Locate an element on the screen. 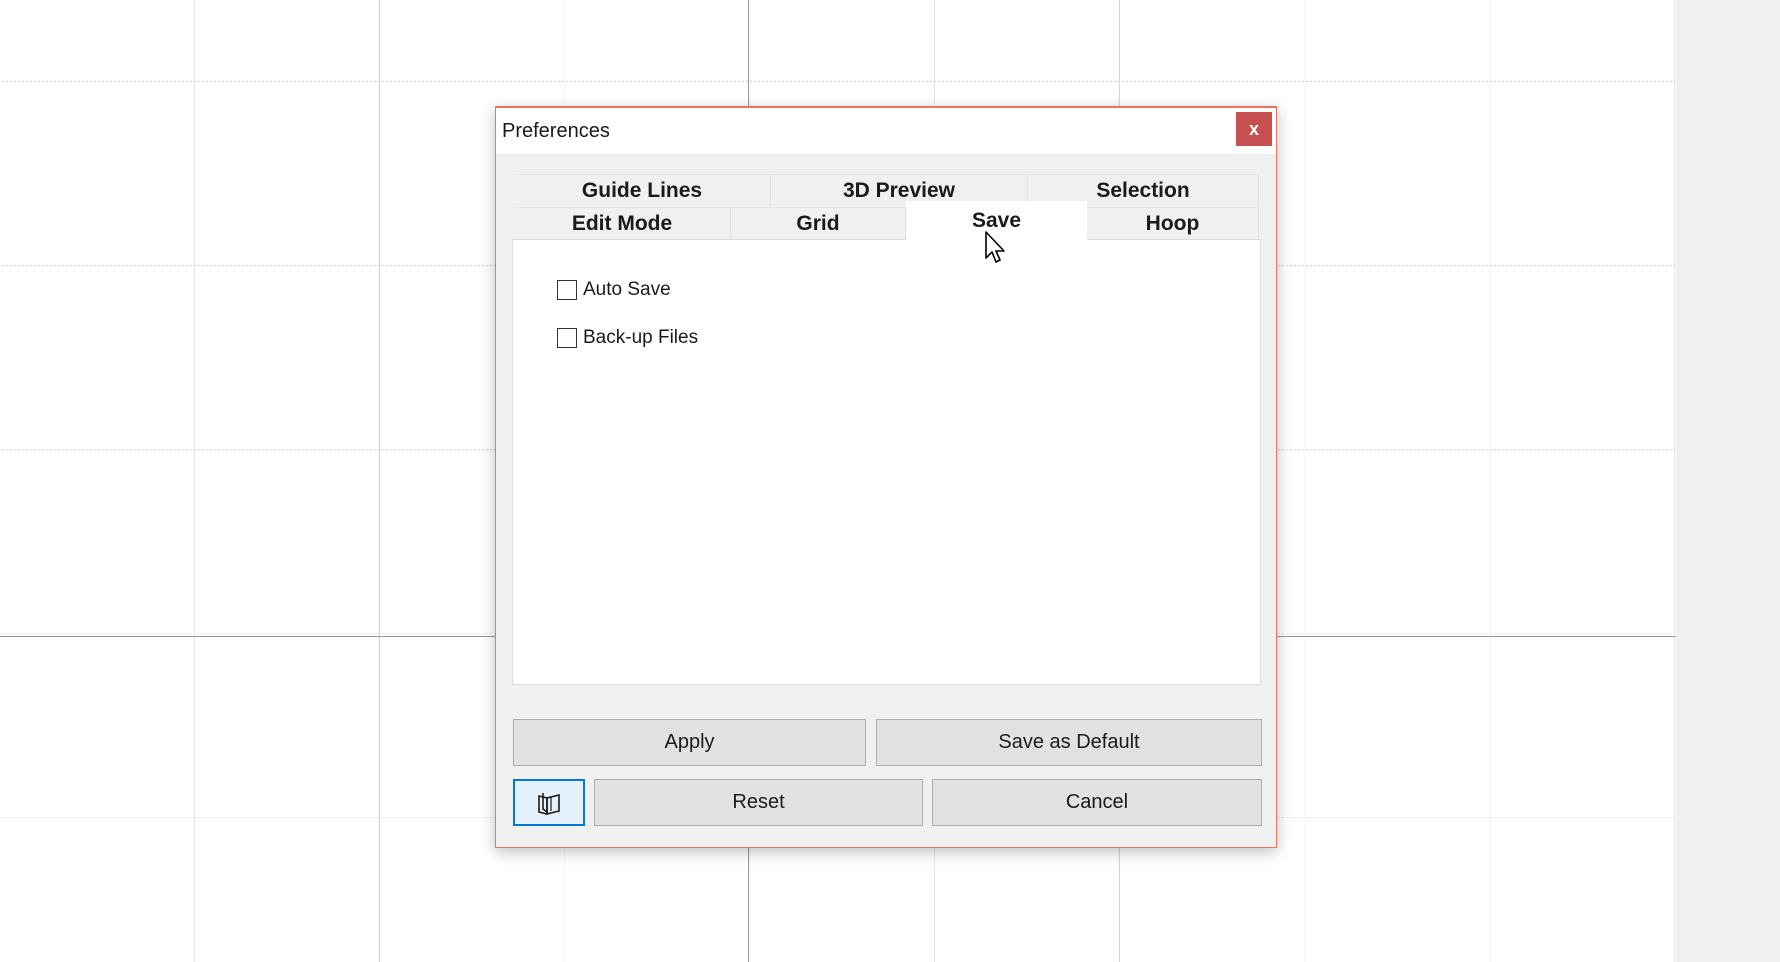  close-icon: x is located at coordinates (1253, 128).